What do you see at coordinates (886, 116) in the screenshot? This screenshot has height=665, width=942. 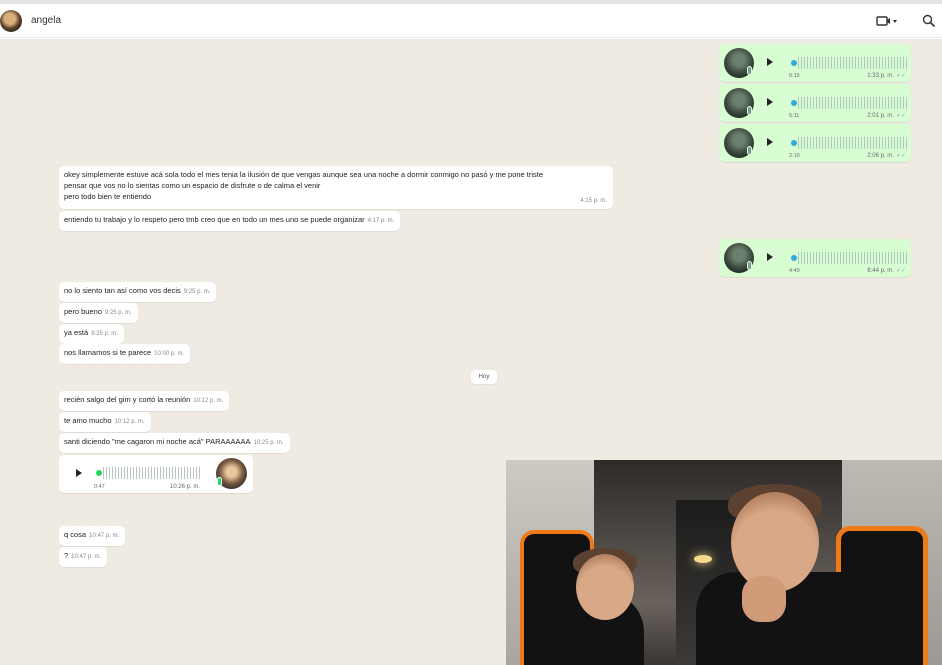 I see `message-time: 2:01 p. m. ✓✓` at bounding box center [886, 116].